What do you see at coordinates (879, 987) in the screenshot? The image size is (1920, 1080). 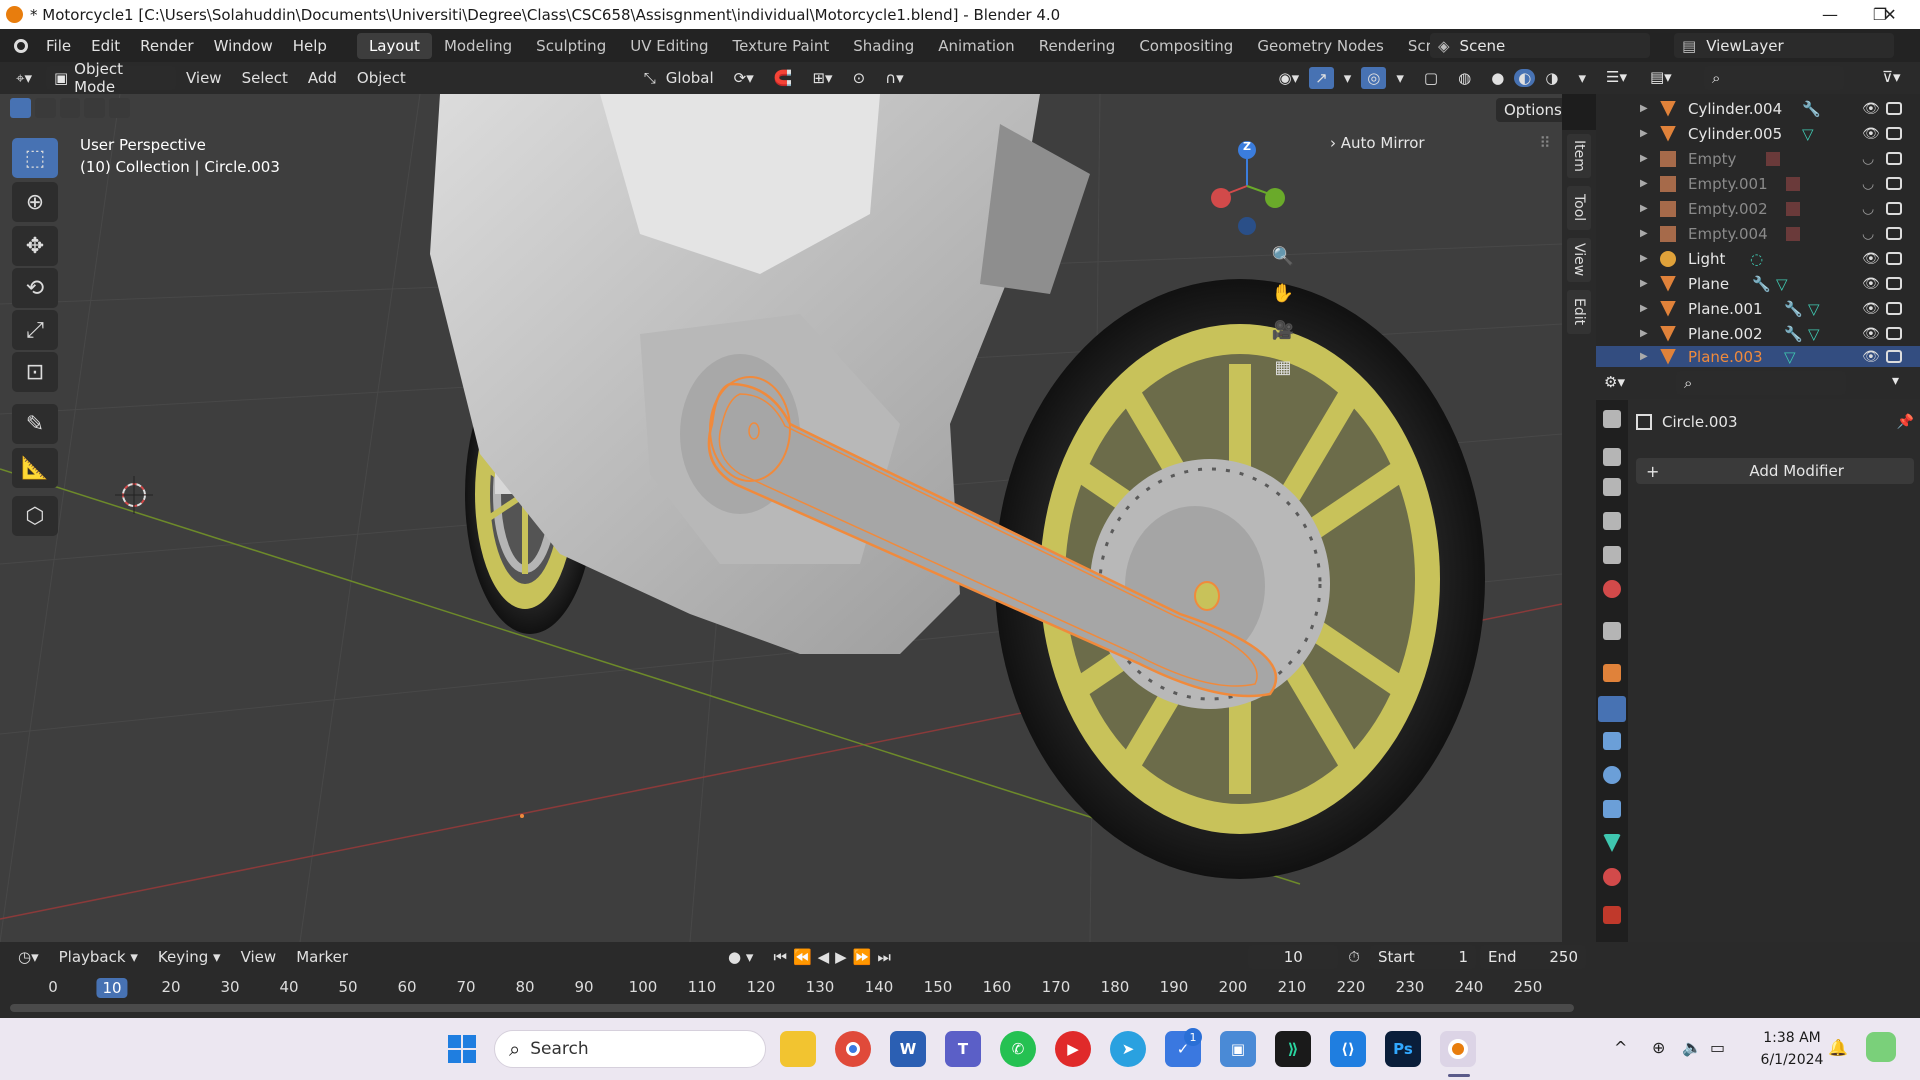 I see `timeline-tick: 140` at bounding box center [879, 987].